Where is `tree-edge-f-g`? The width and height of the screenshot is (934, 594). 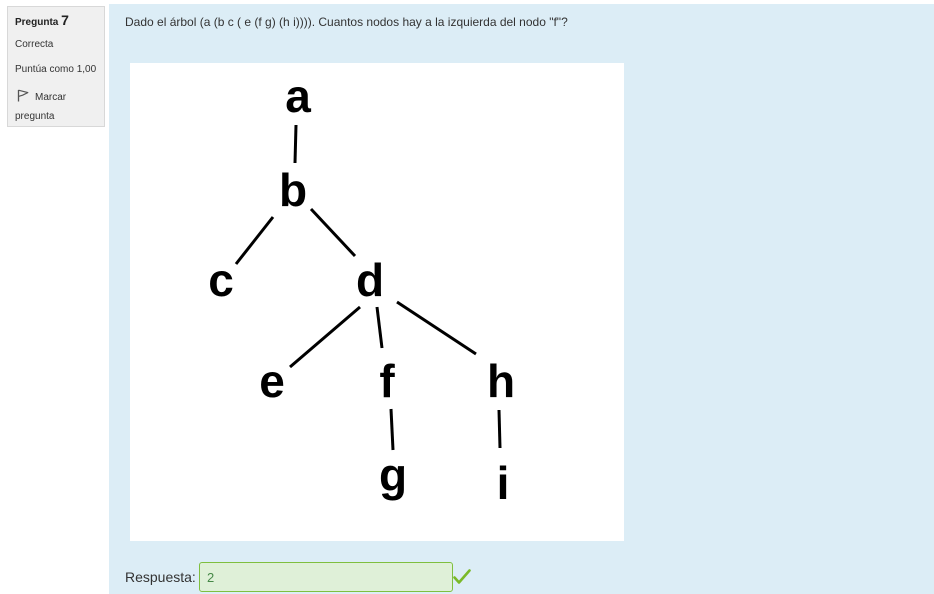 tree-edge-f-g is located at coordinates (392, 429).